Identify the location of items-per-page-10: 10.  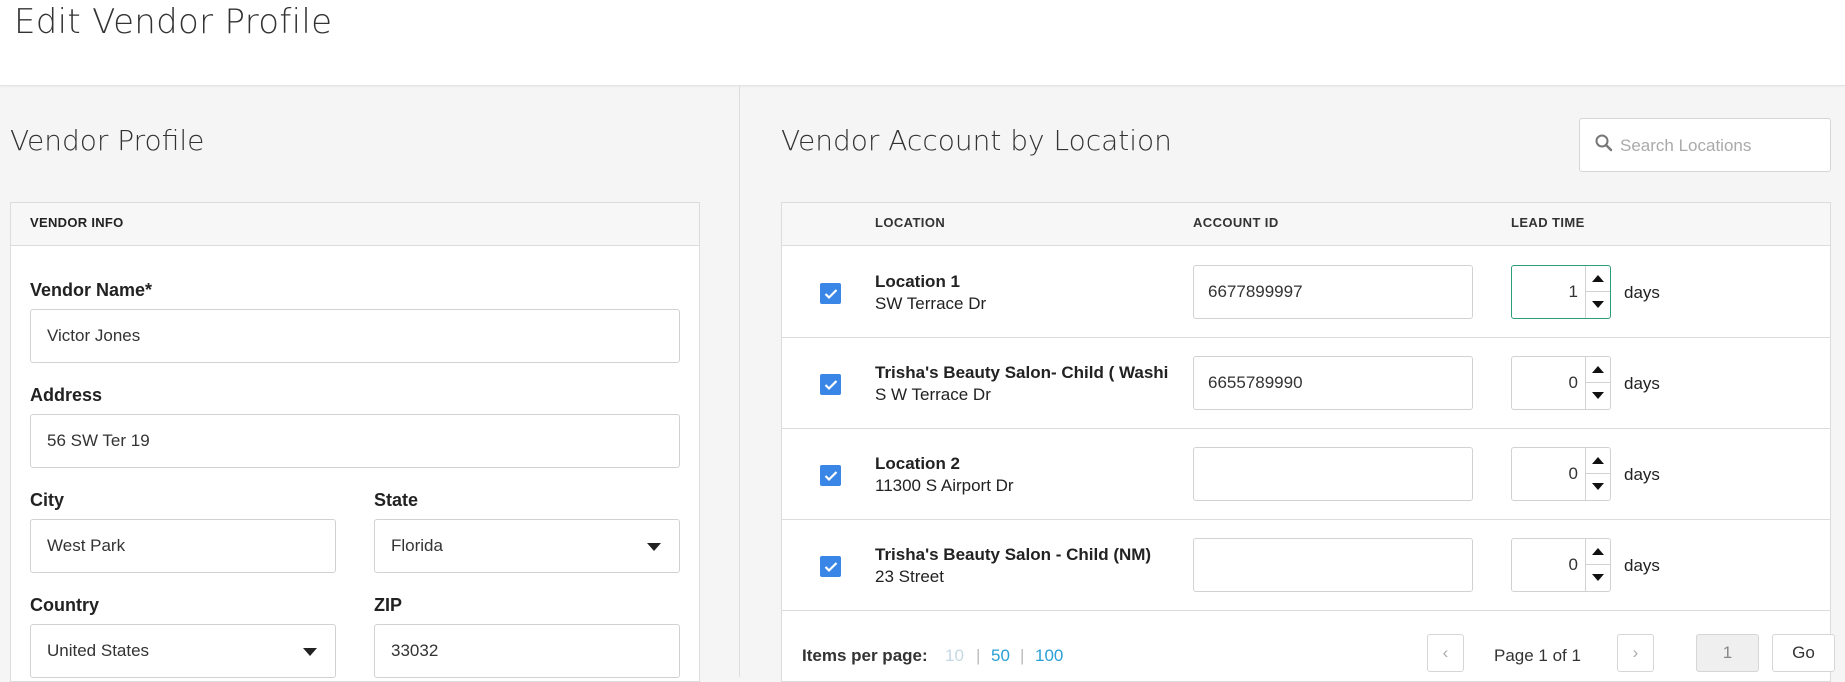
(954, 656).